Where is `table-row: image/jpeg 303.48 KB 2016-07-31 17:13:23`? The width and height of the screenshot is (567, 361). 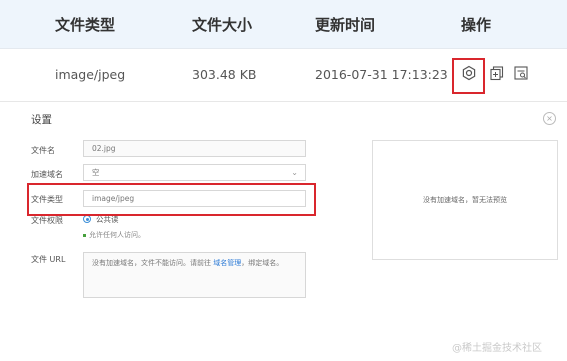 table-row: image/jpeg 303.48 KB 2016-07-31 17:13:23 is located at coordinates (283, 75).